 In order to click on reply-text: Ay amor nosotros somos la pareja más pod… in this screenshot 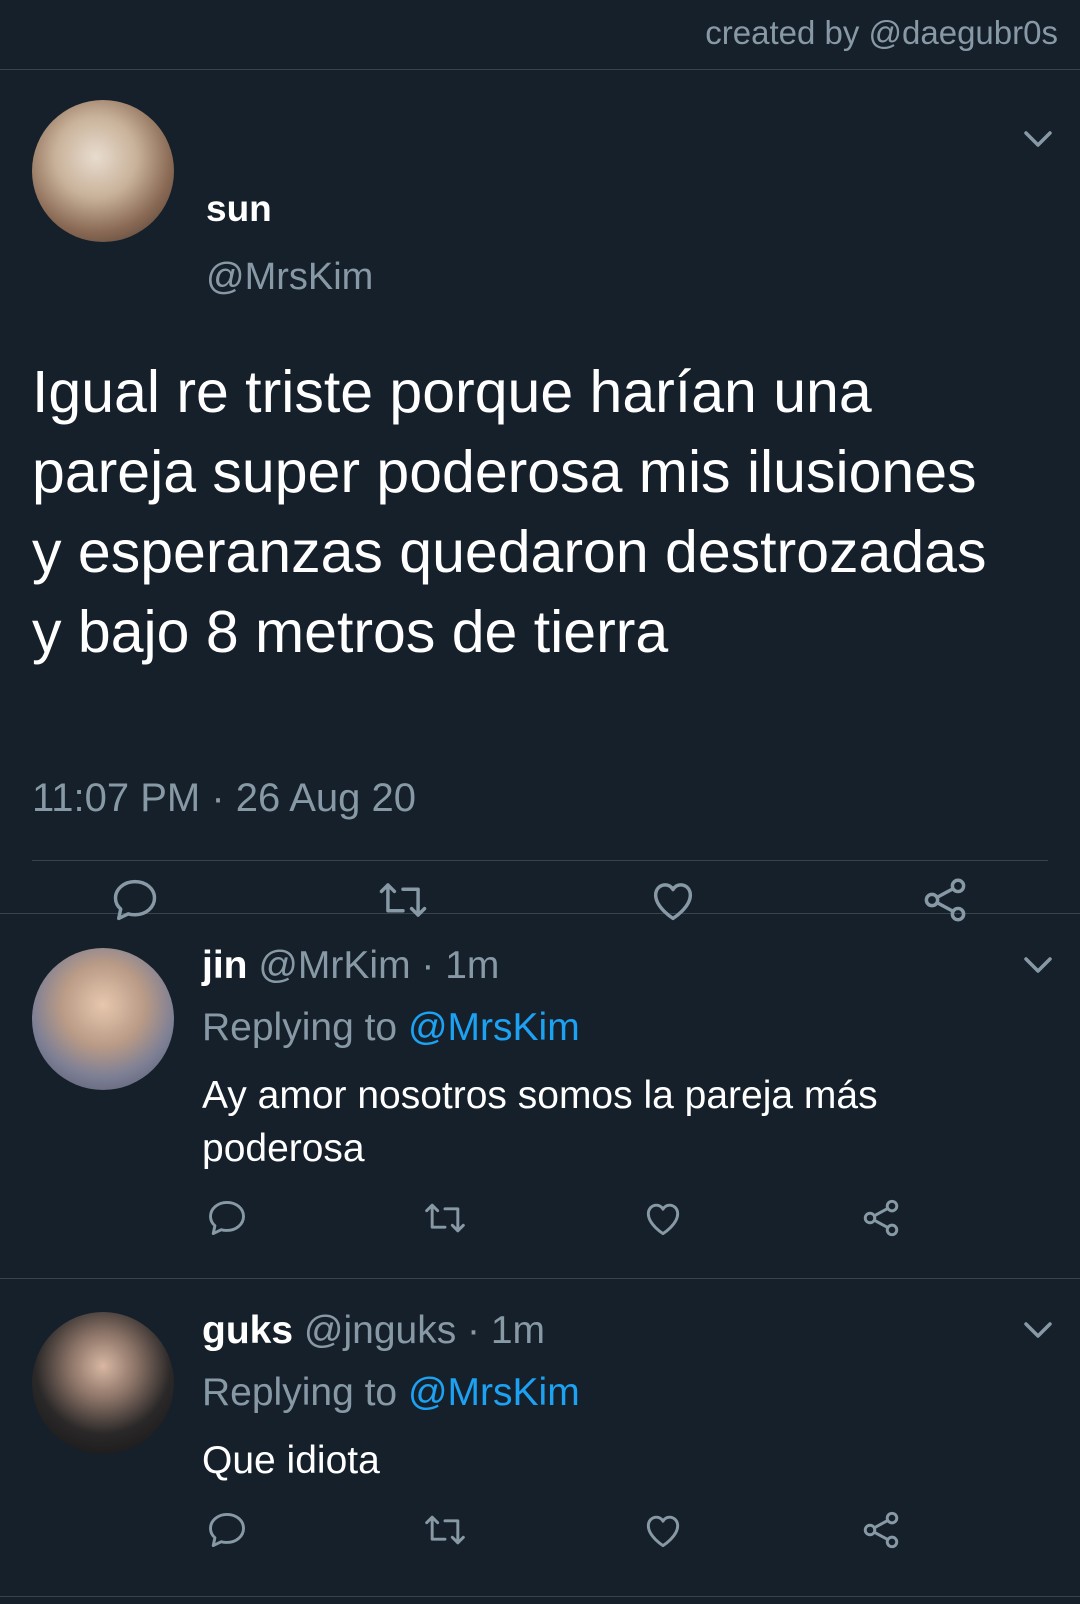, I will do `click(540, 1122)`.